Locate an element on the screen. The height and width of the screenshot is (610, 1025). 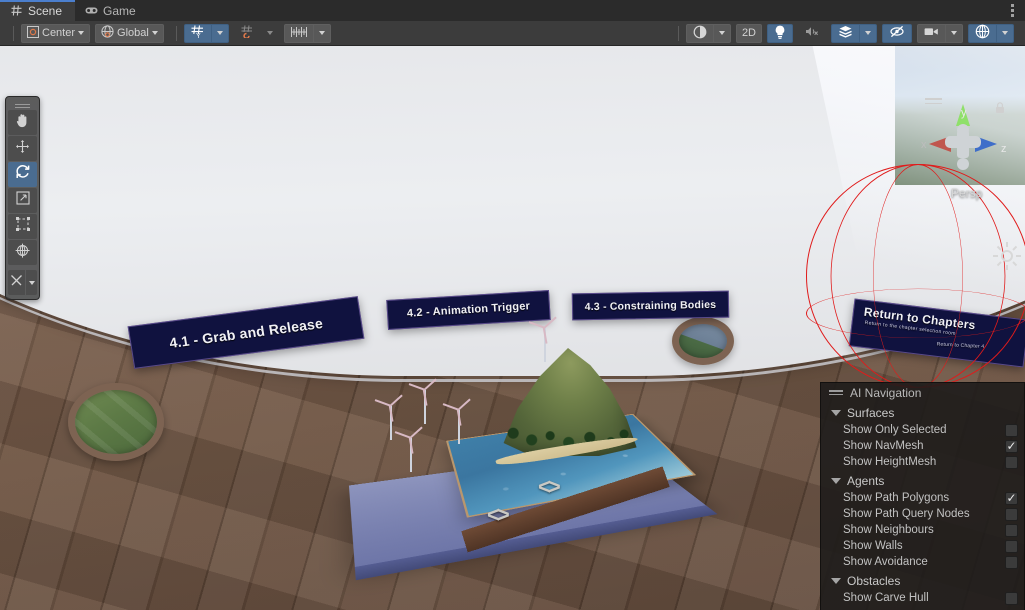
tab-game: Game is located at coordinates (112, 10).